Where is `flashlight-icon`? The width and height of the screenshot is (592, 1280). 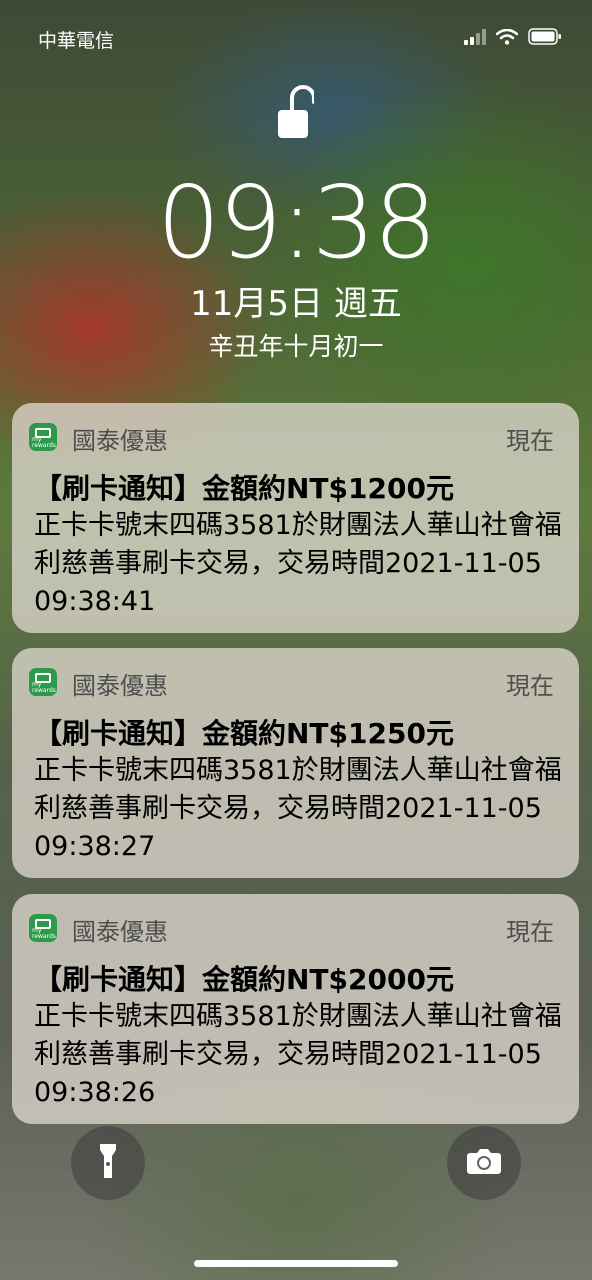 flashlight-icon is located at coordinates (108, 1163).